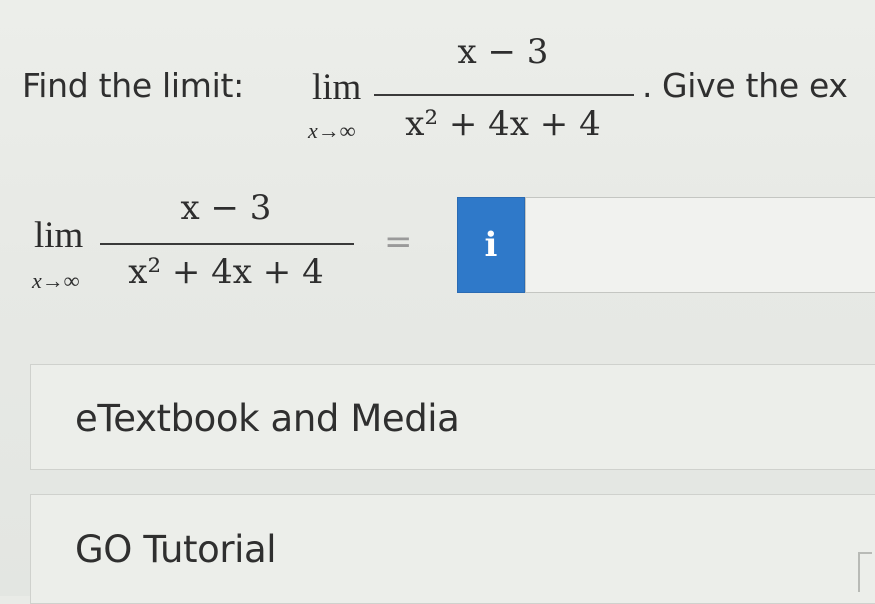 The height and width of the screenshot is (604, 875). Describe the element at coordinates (226, 272) in the screenshot. I see `answer-denominator: x² + 4x + 4` at that location.